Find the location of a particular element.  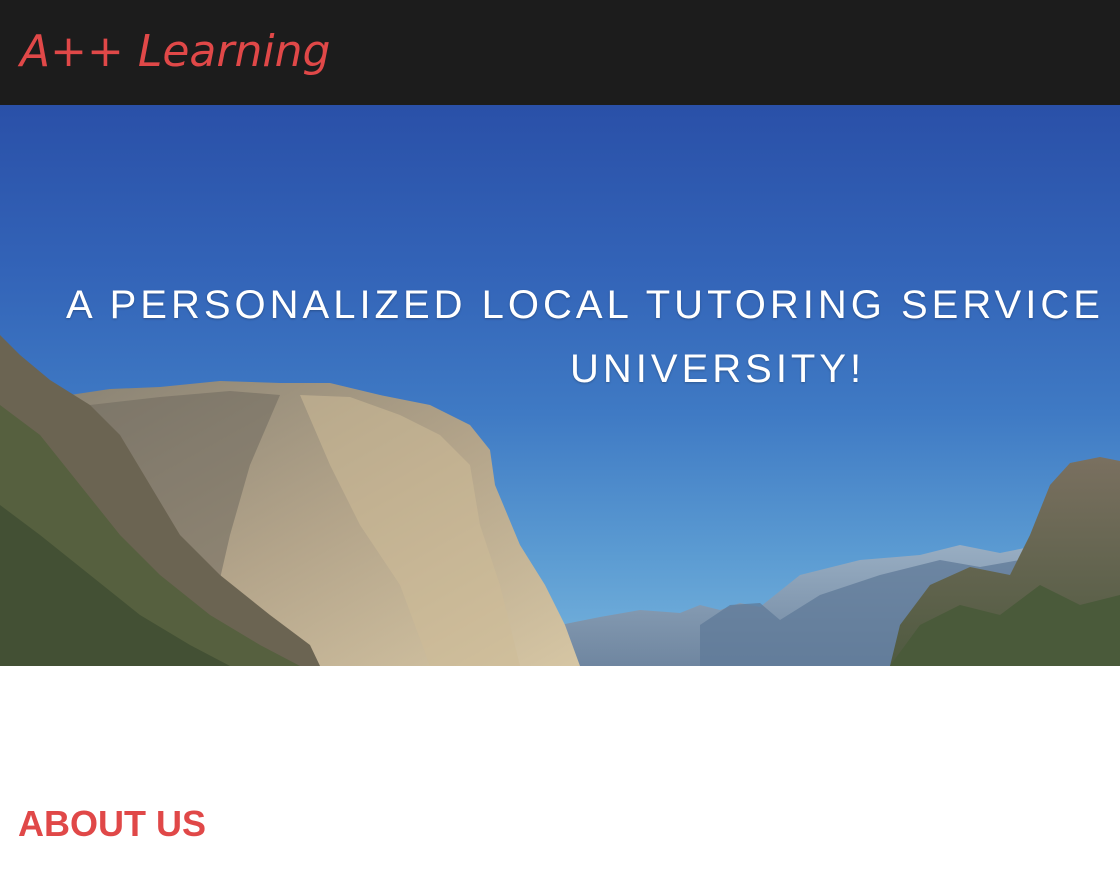

hero-headline-line1: A PERSONALIZED LOCAL TUTORING SERVICE is located at coordinates (585, 305).